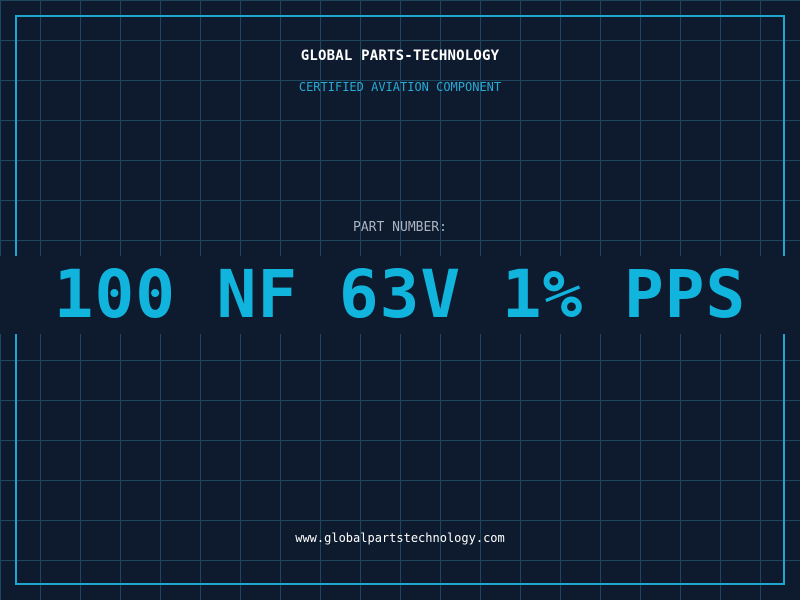  What do you see at coordinates (400, 294) in the screenshot?
I see `part-number-value: 100 NF 63V 1% PPS` at bounding box center [400, 294].